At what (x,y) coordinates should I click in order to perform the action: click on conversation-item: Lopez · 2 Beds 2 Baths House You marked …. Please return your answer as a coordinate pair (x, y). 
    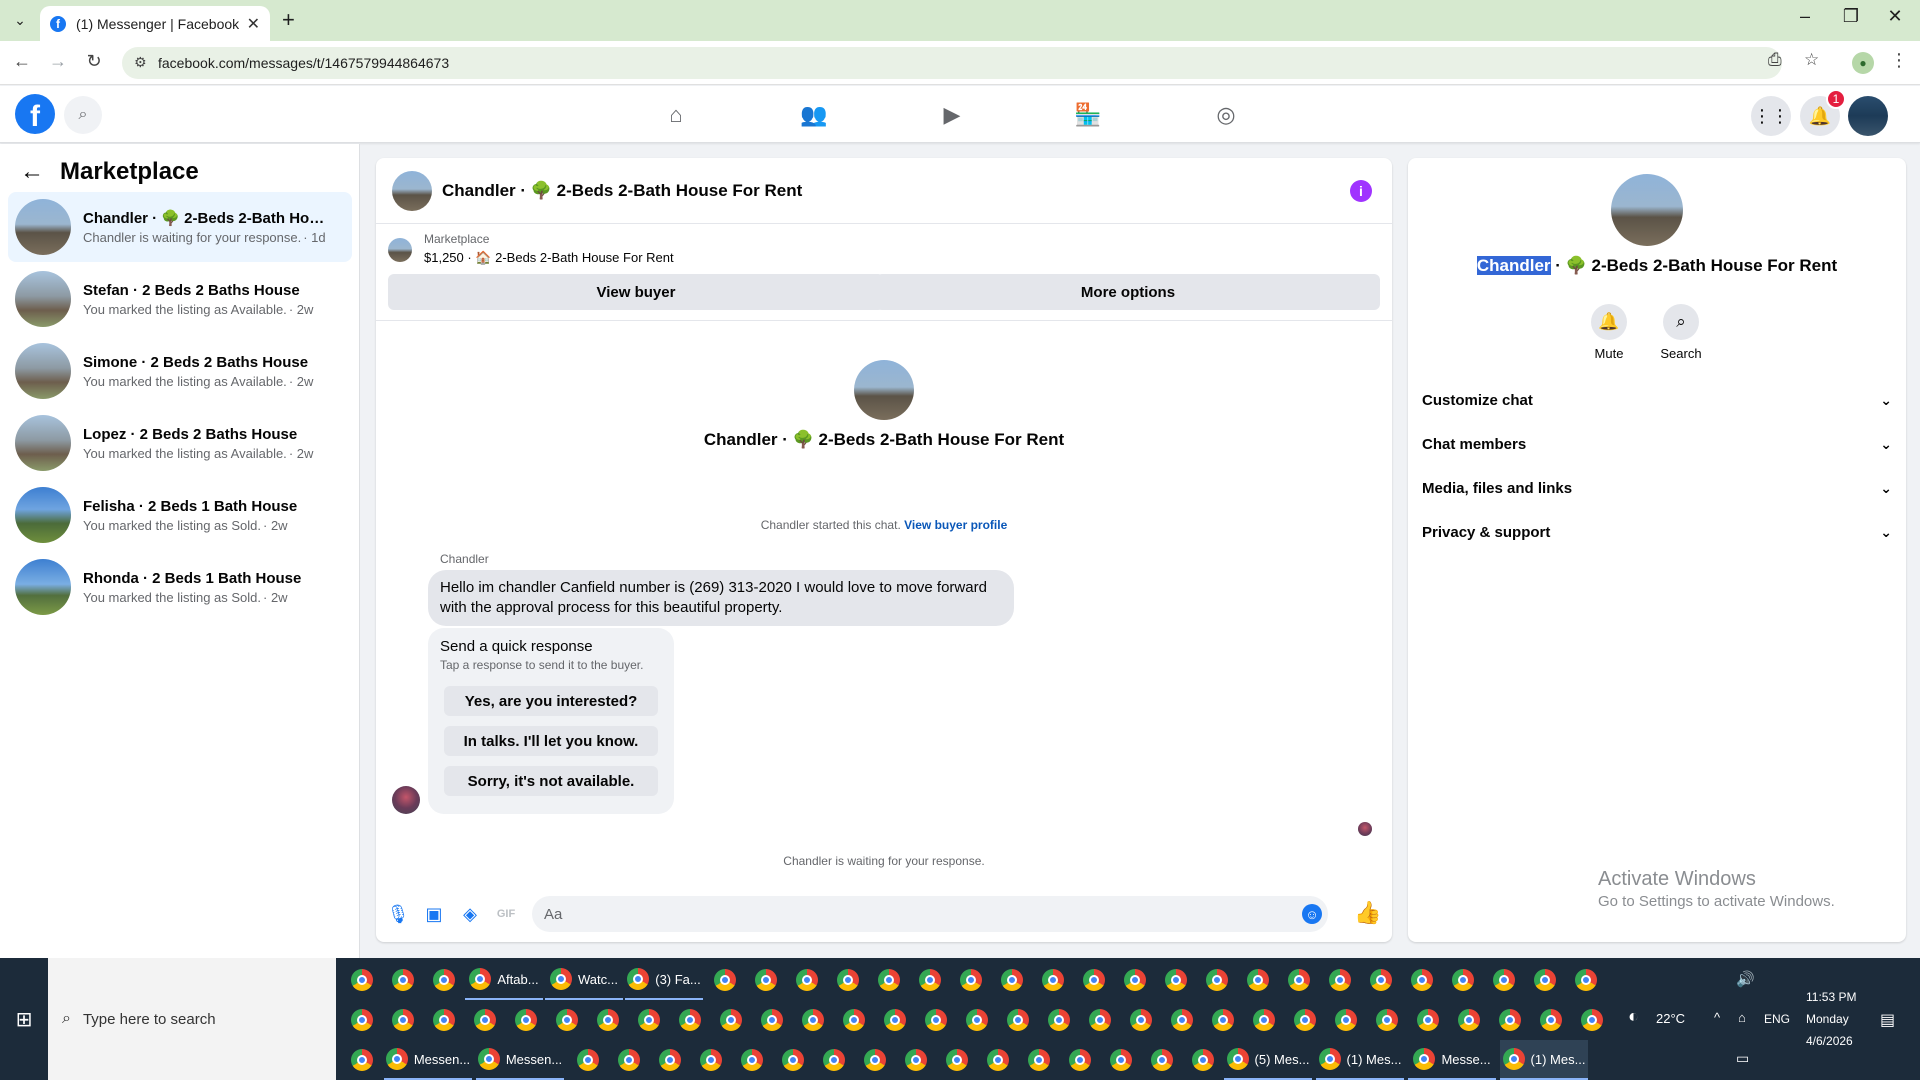
    Looking at the image, I should click on (180, 443).